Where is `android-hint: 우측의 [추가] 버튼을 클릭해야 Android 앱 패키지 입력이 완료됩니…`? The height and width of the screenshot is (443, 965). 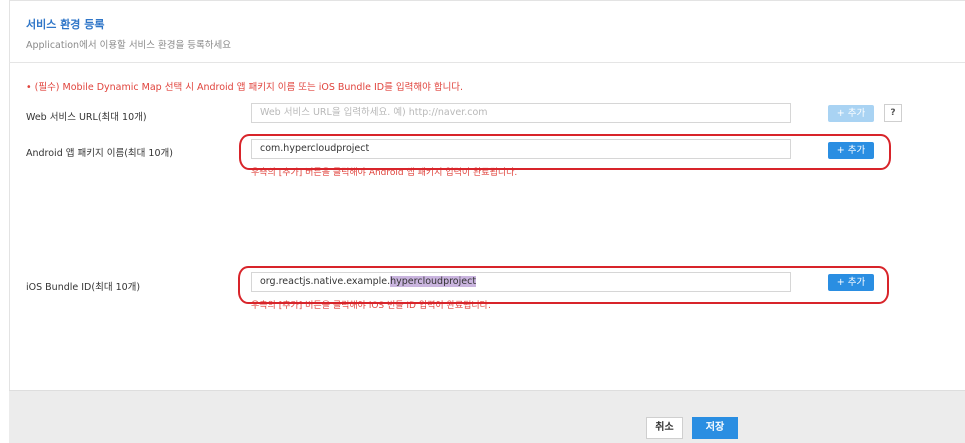 android-hint: 우측의 [추가] 버튼을 클릭해야 Android 앱 패키지 입력이 완료됩니… is located at coordinates (384, 173).